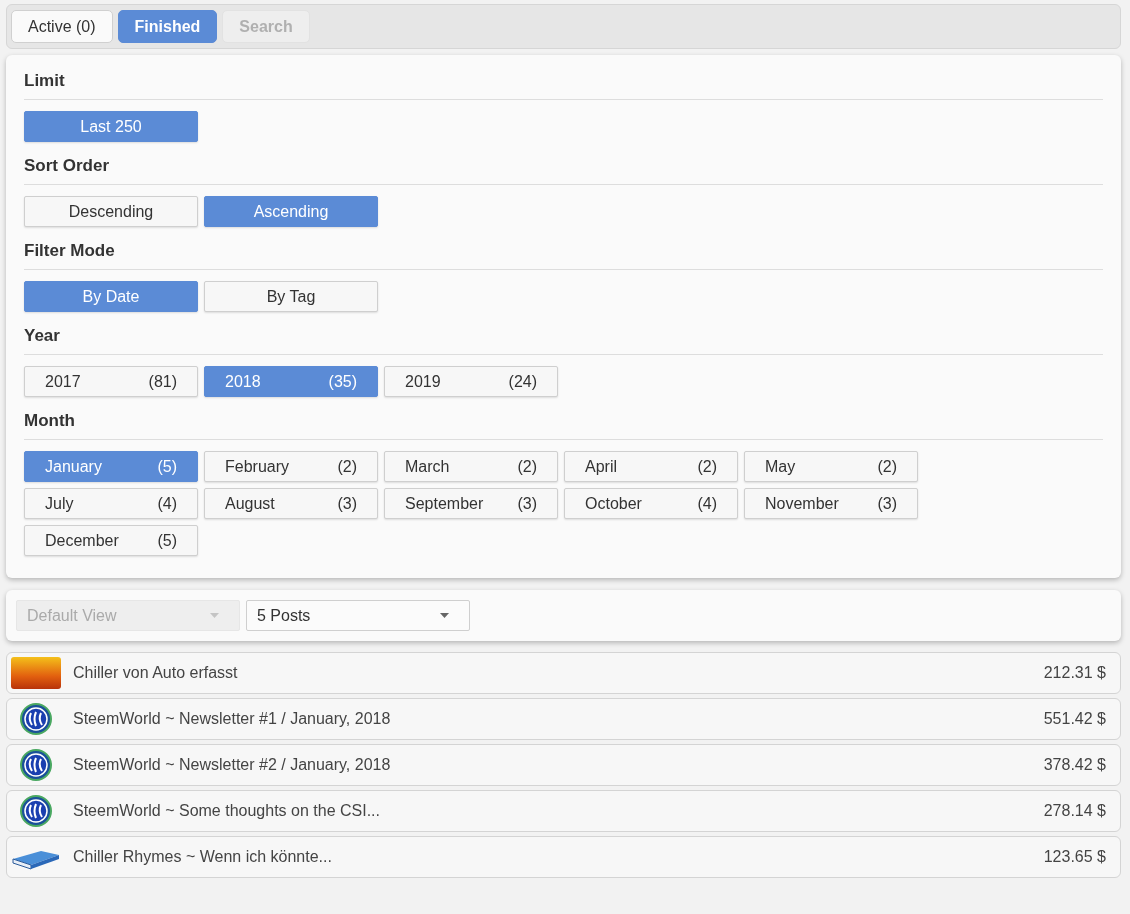 Image resolution: width=1130 pixels, height=914 pixels. Describe the element at coordinates (358, 615) in the screenshot. I see `dropdown: 5 Posts` at that location.